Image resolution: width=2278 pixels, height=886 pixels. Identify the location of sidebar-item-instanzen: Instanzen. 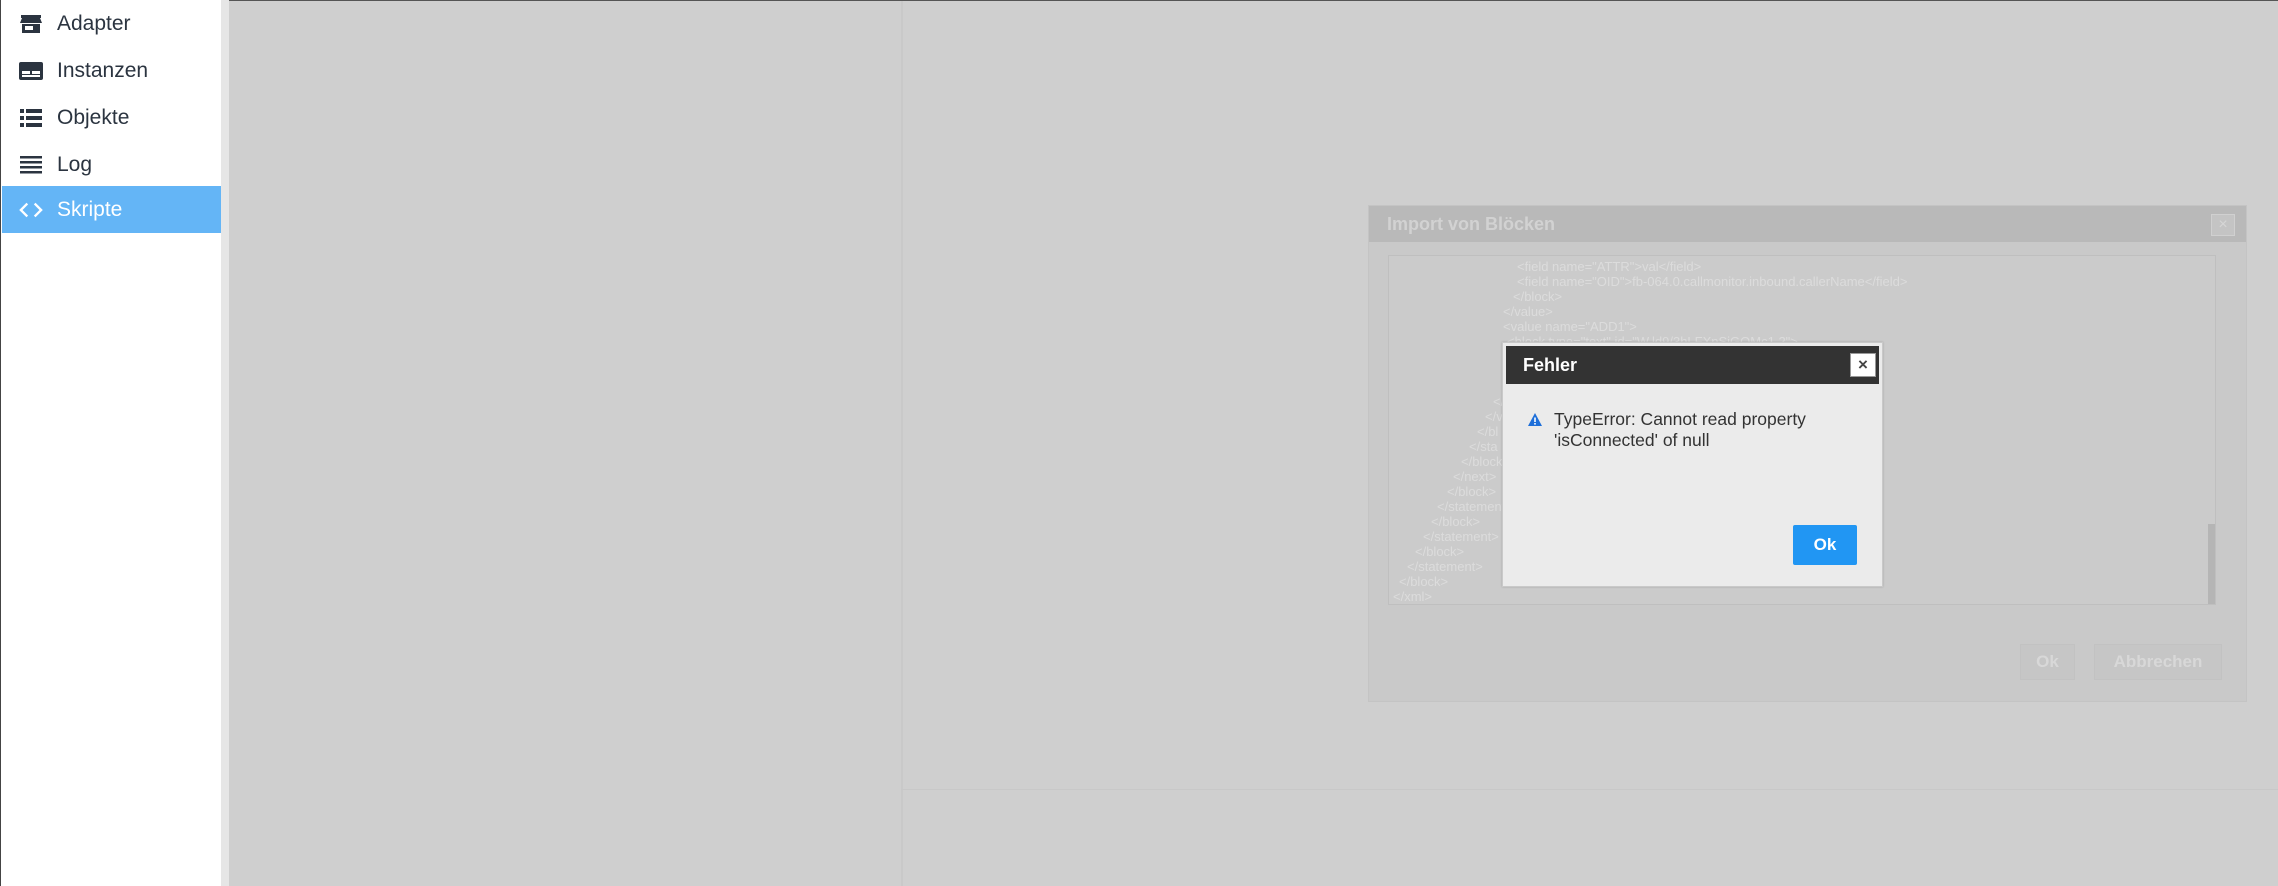
(111, 70).